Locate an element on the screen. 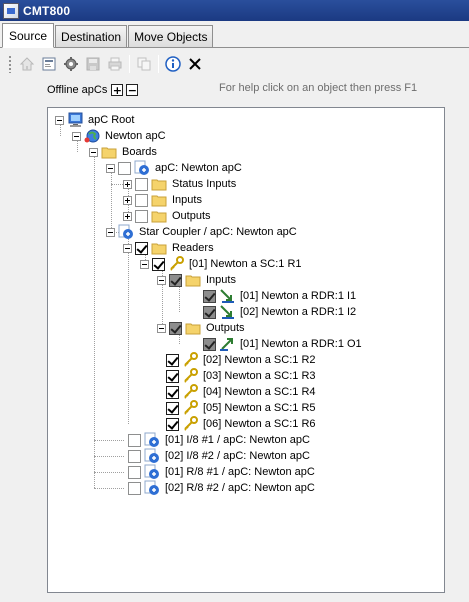 The image size is (469, 602). tree-node-label: Readers is located at coordinates (193, 248).